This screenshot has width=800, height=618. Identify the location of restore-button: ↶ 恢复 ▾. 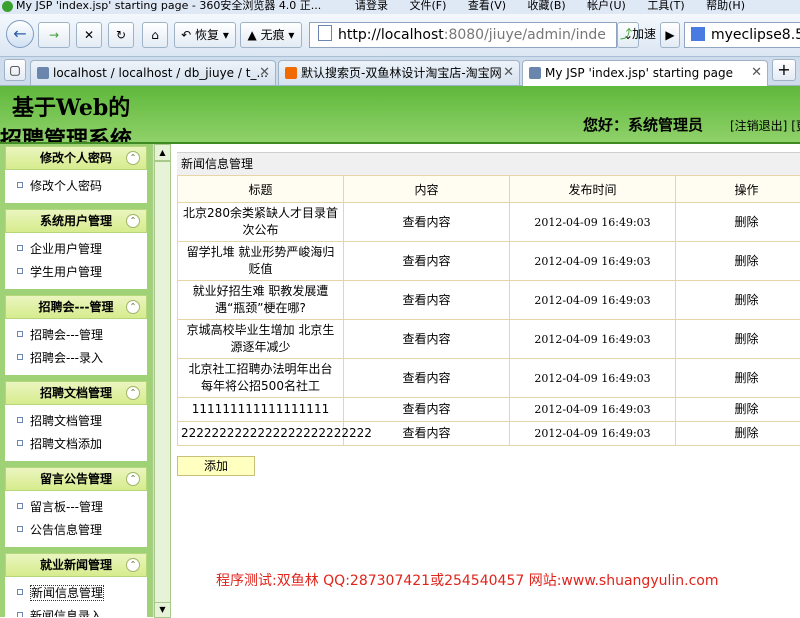
(205, 35).